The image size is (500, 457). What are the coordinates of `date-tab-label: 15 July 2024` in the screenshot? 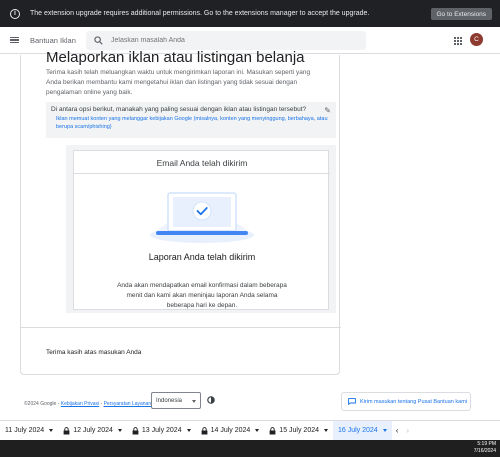 It's located at (299, 430).